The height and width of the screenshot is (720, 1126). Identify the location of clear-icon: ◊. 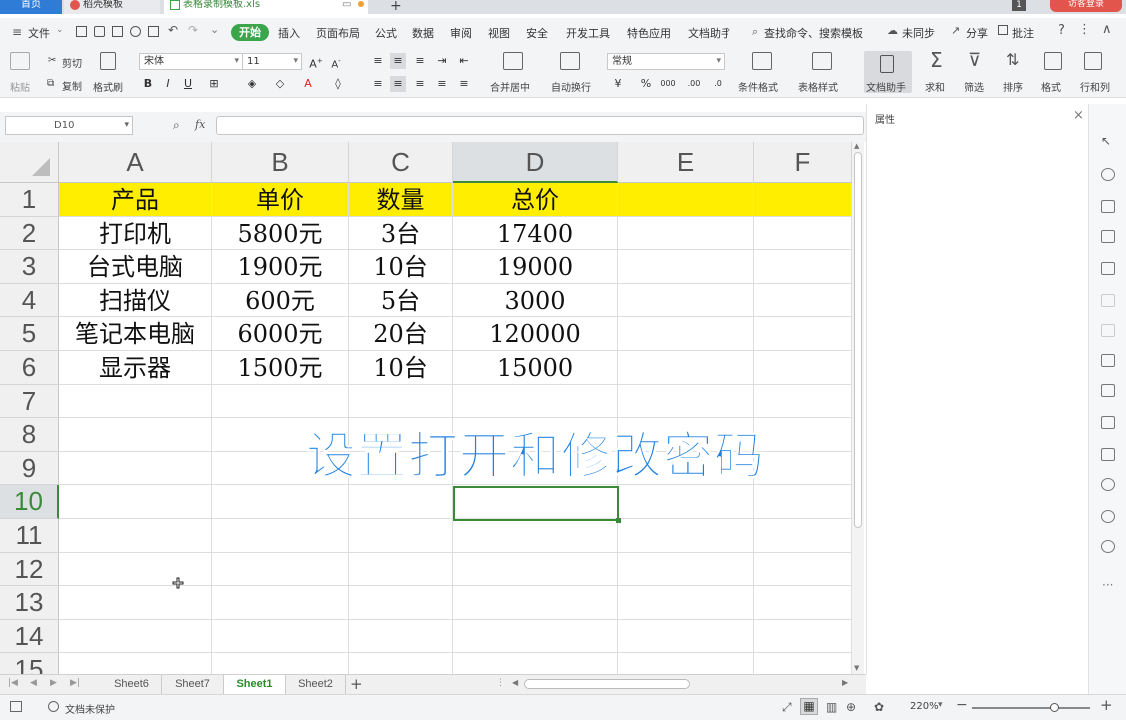
(338, 84).